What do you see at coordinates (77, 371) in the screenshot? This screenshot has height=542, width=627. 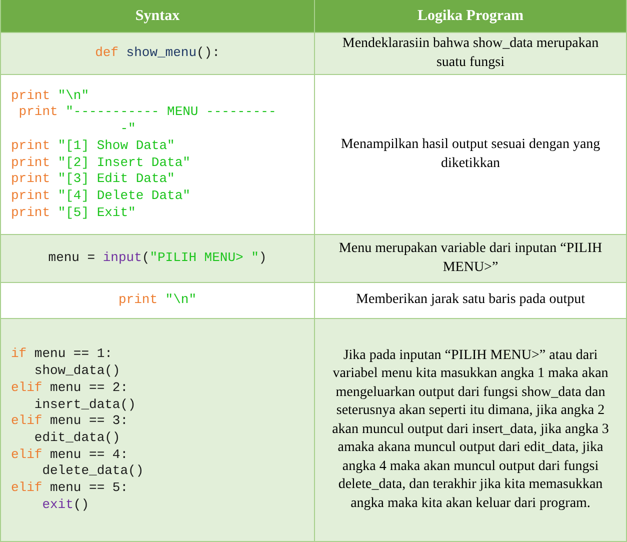 I see `code-line: show_data()` at bounding box center [77, 371].